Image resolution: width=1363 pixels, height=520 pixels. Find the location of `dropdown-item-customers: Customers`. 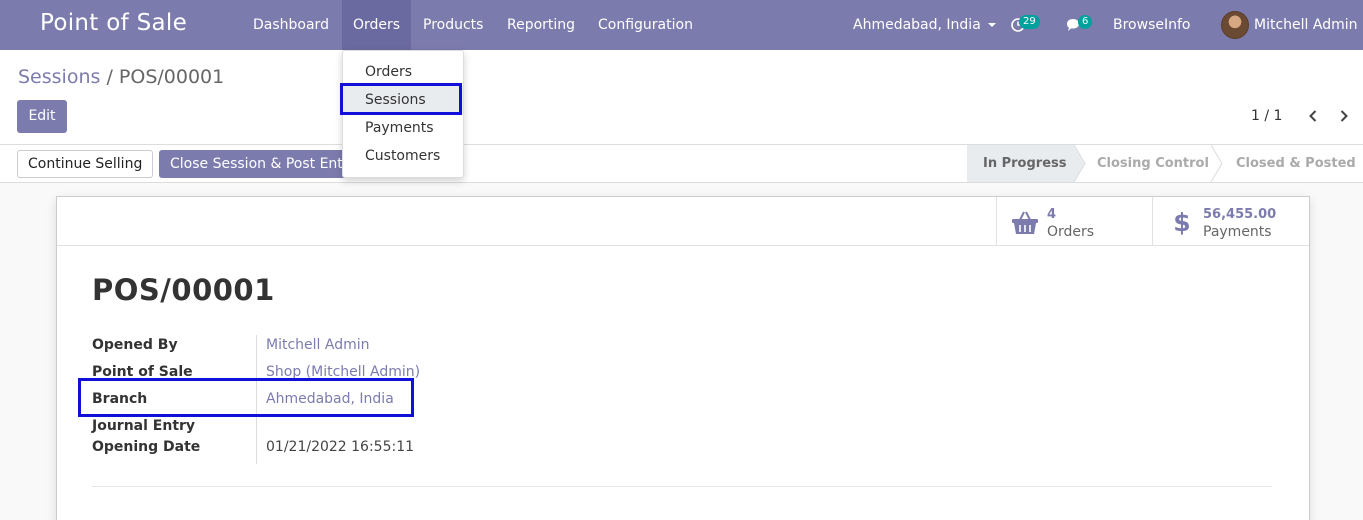

dropdown-item-customers: Customers is located at coordinates (403, 156).